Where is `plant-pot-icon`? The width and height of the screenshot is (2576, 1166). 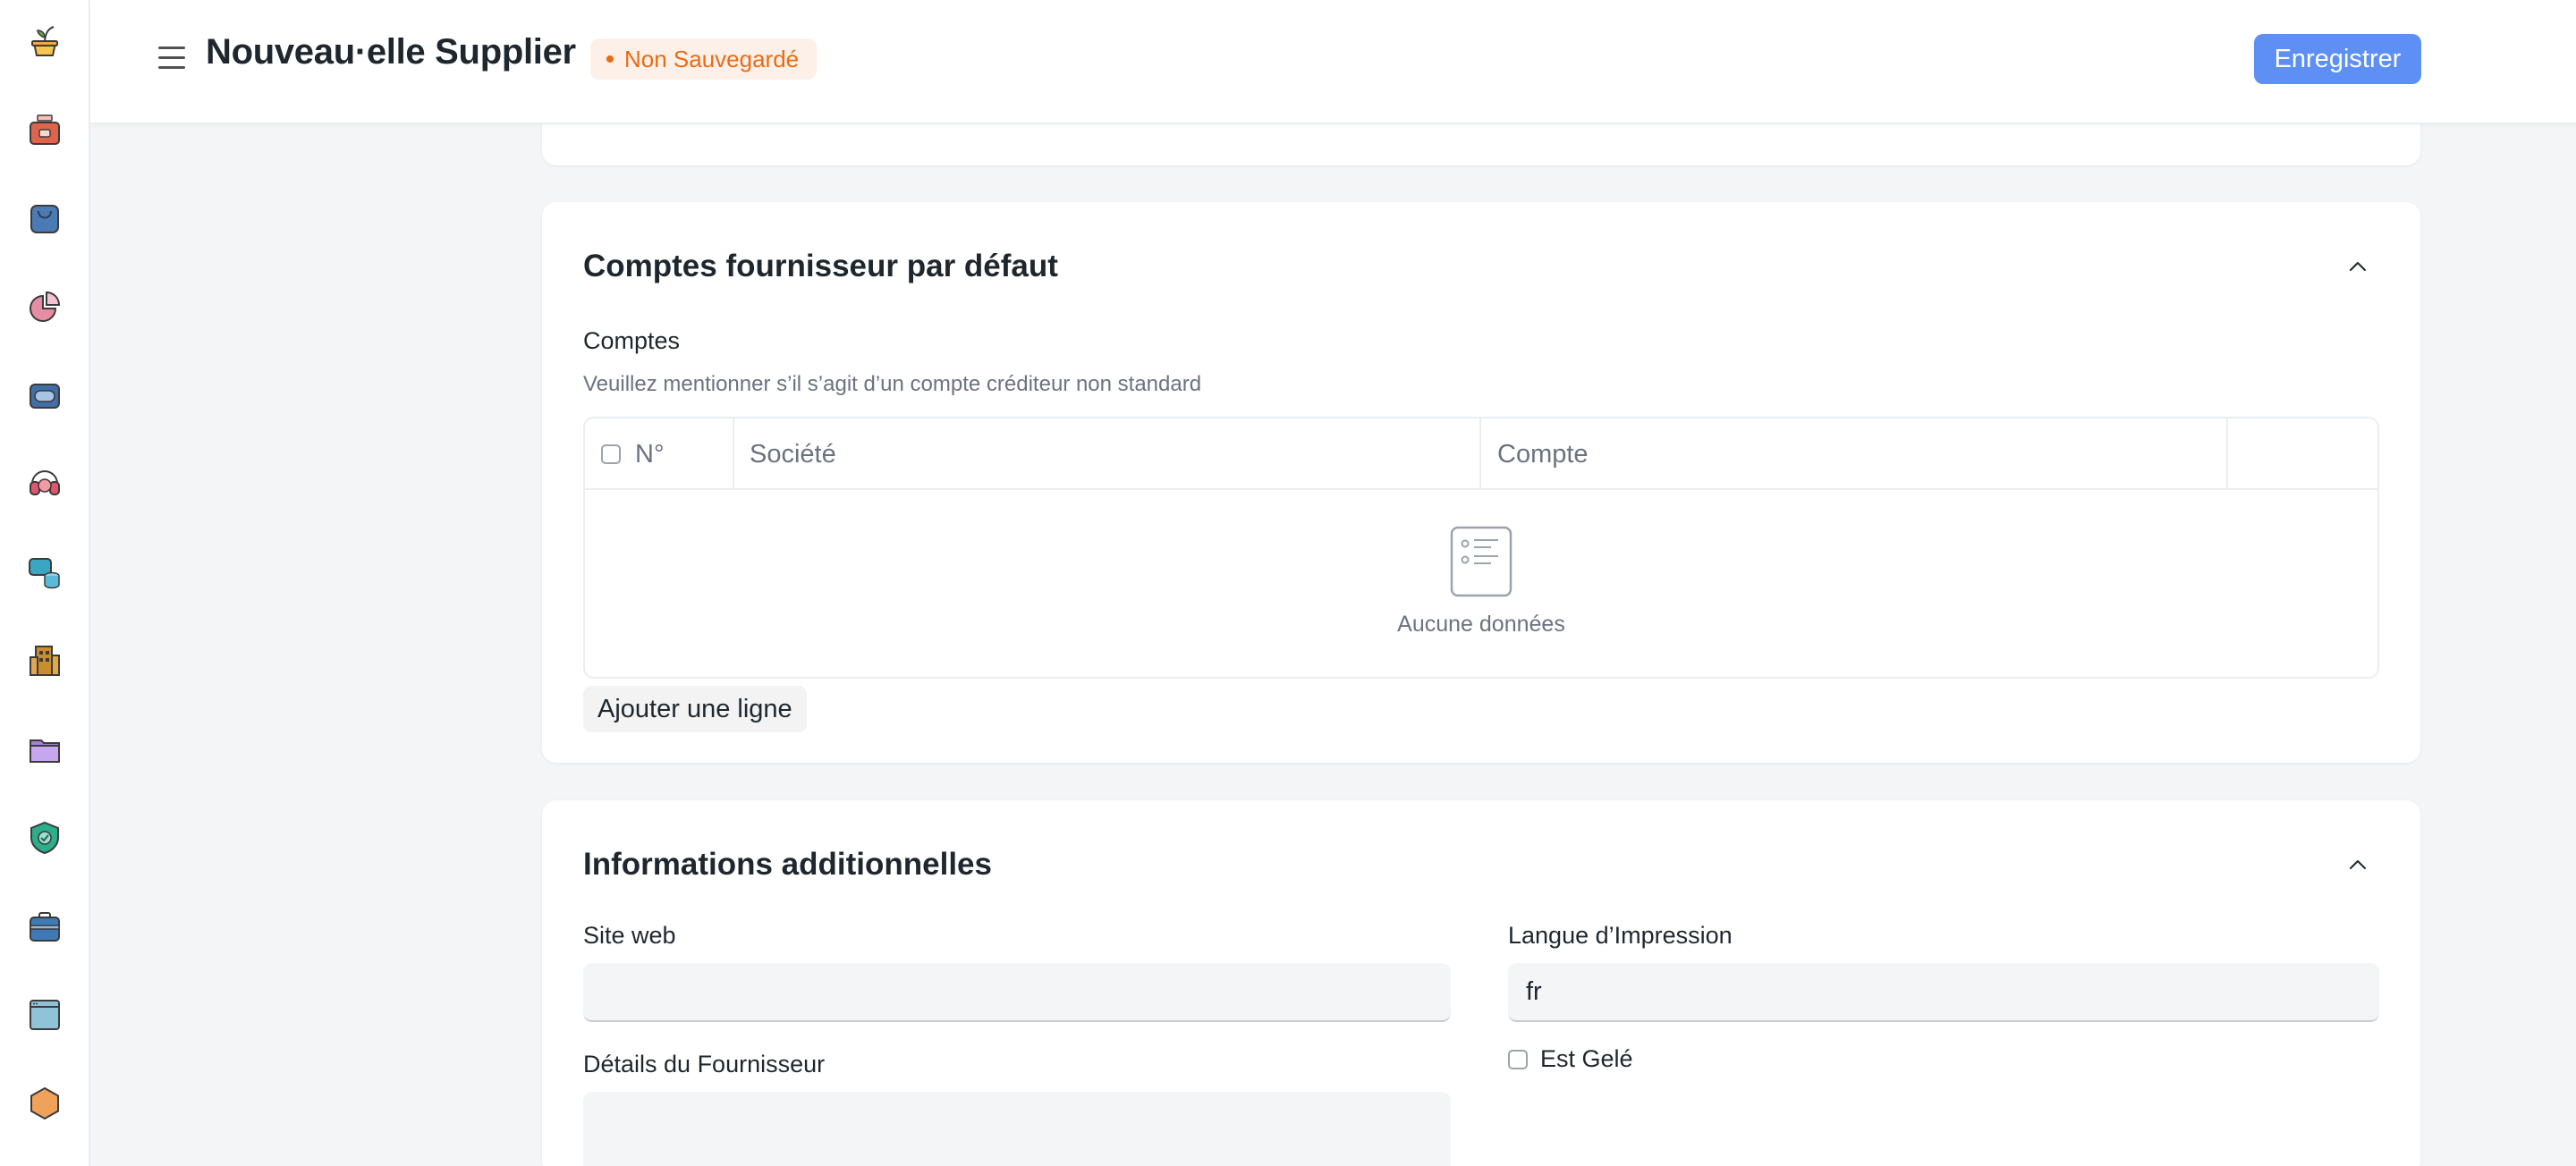
plant-pot-icon is located at coordinates (45, 41).